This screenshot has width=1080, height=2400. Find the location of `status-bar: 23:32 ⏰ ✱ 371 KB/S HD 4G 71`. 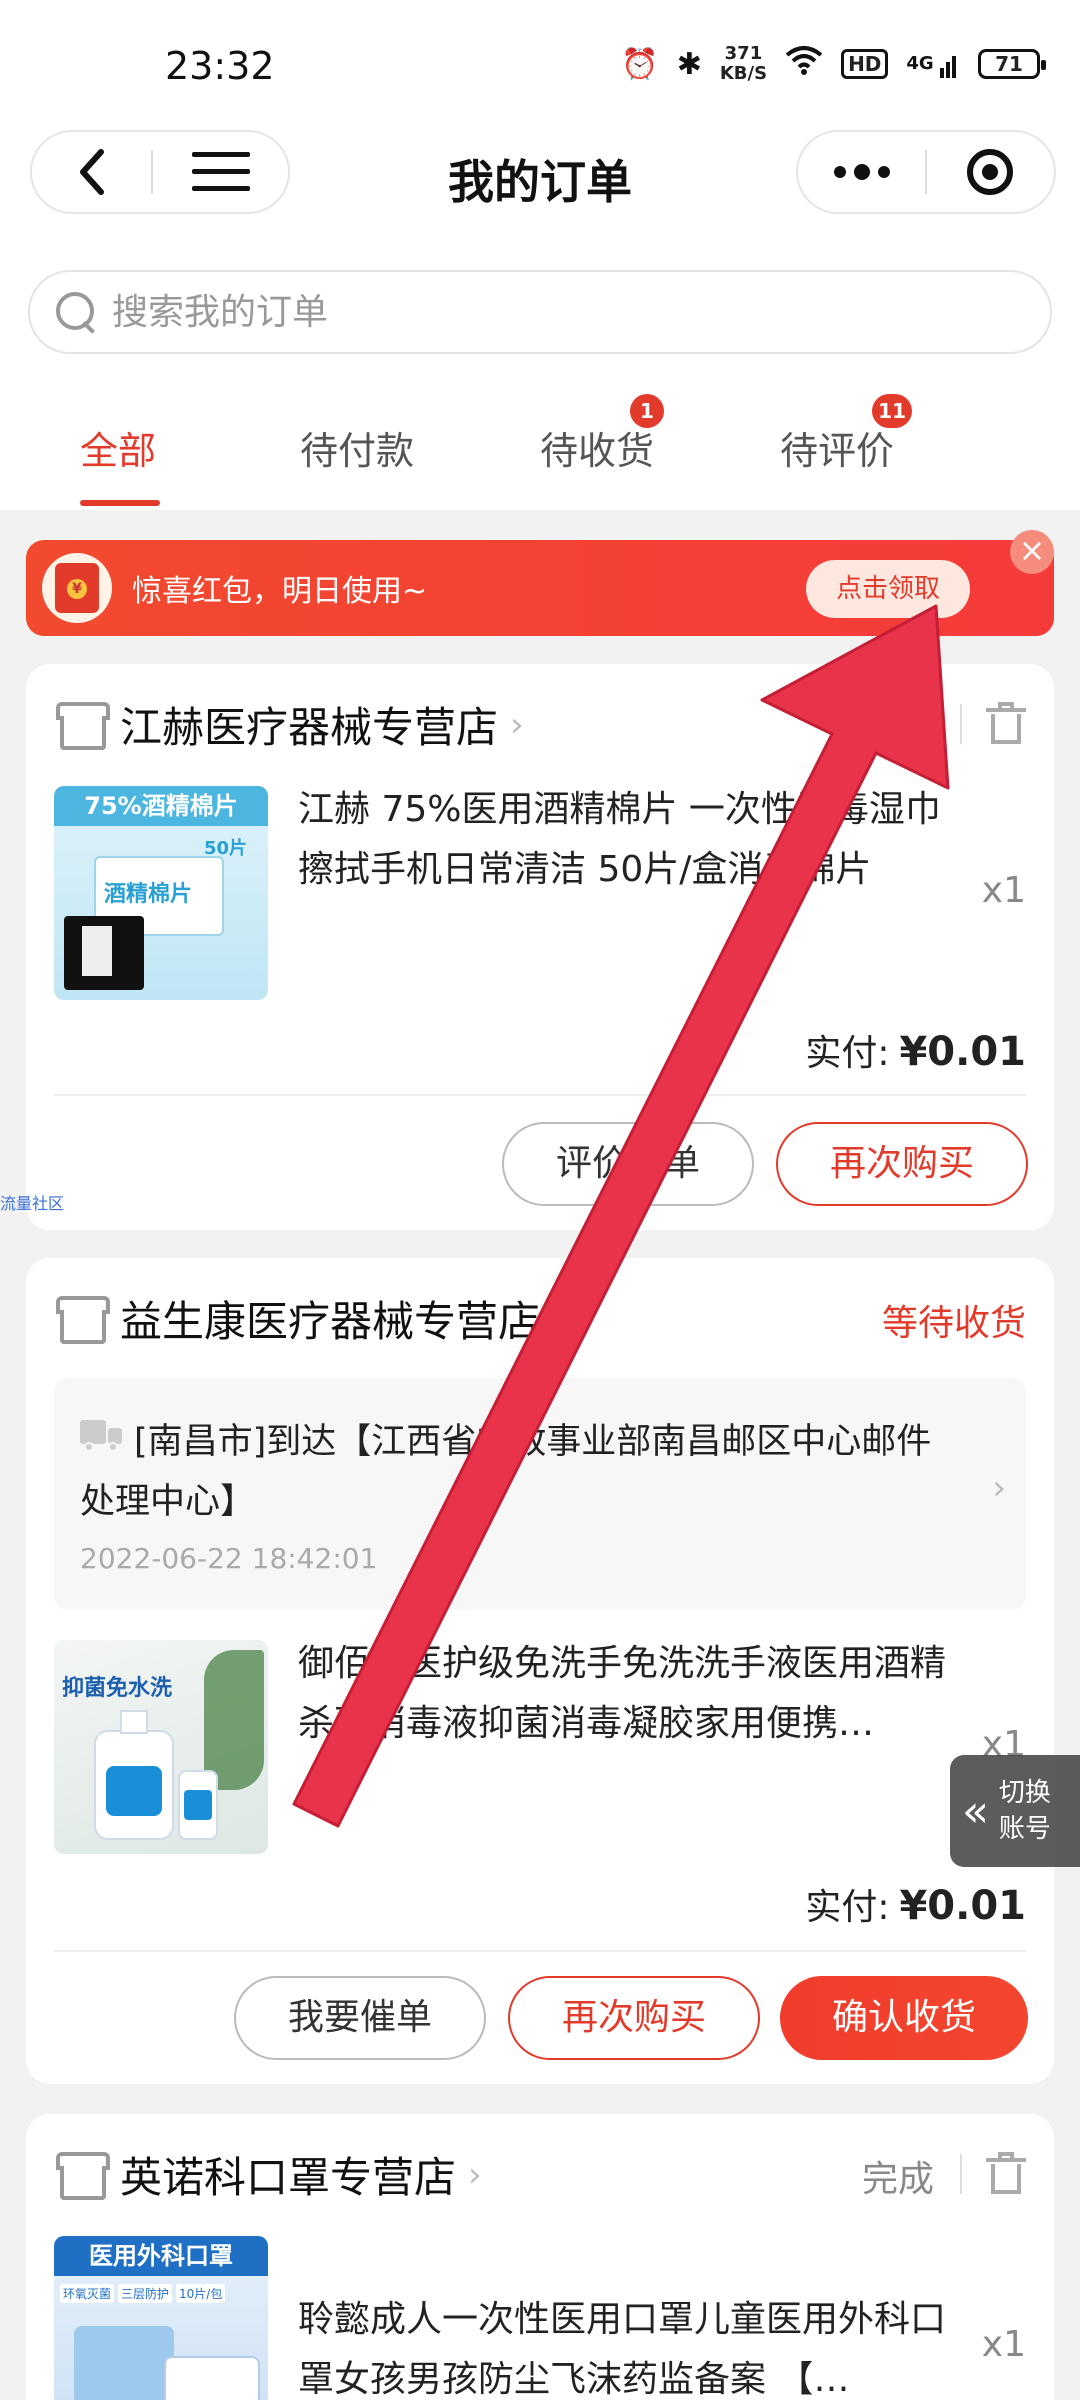

status-bar: 23:32 ⏰ ✱ 371 KB/S HD 4G 71 is located at coordinates (540, 65).